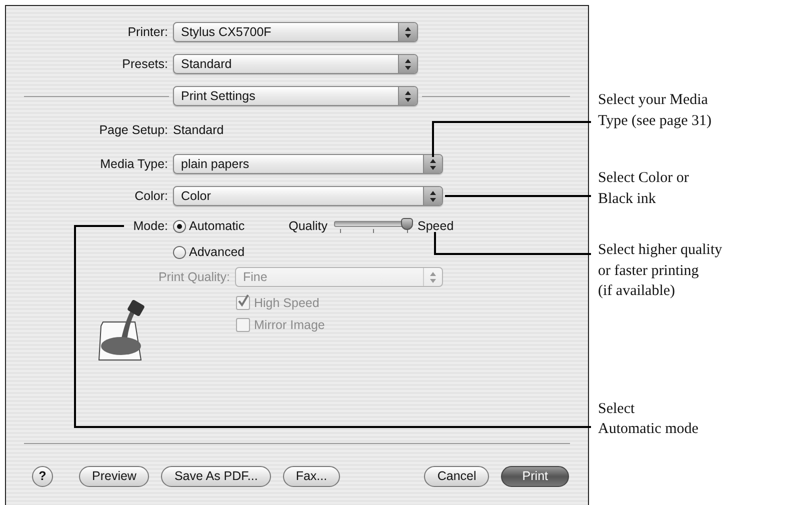 The width and height of the screenshot is (810, 505). Describe the element at coordinates (144, 64) in the screenshot. I see `field-label: Presets:` at that location.